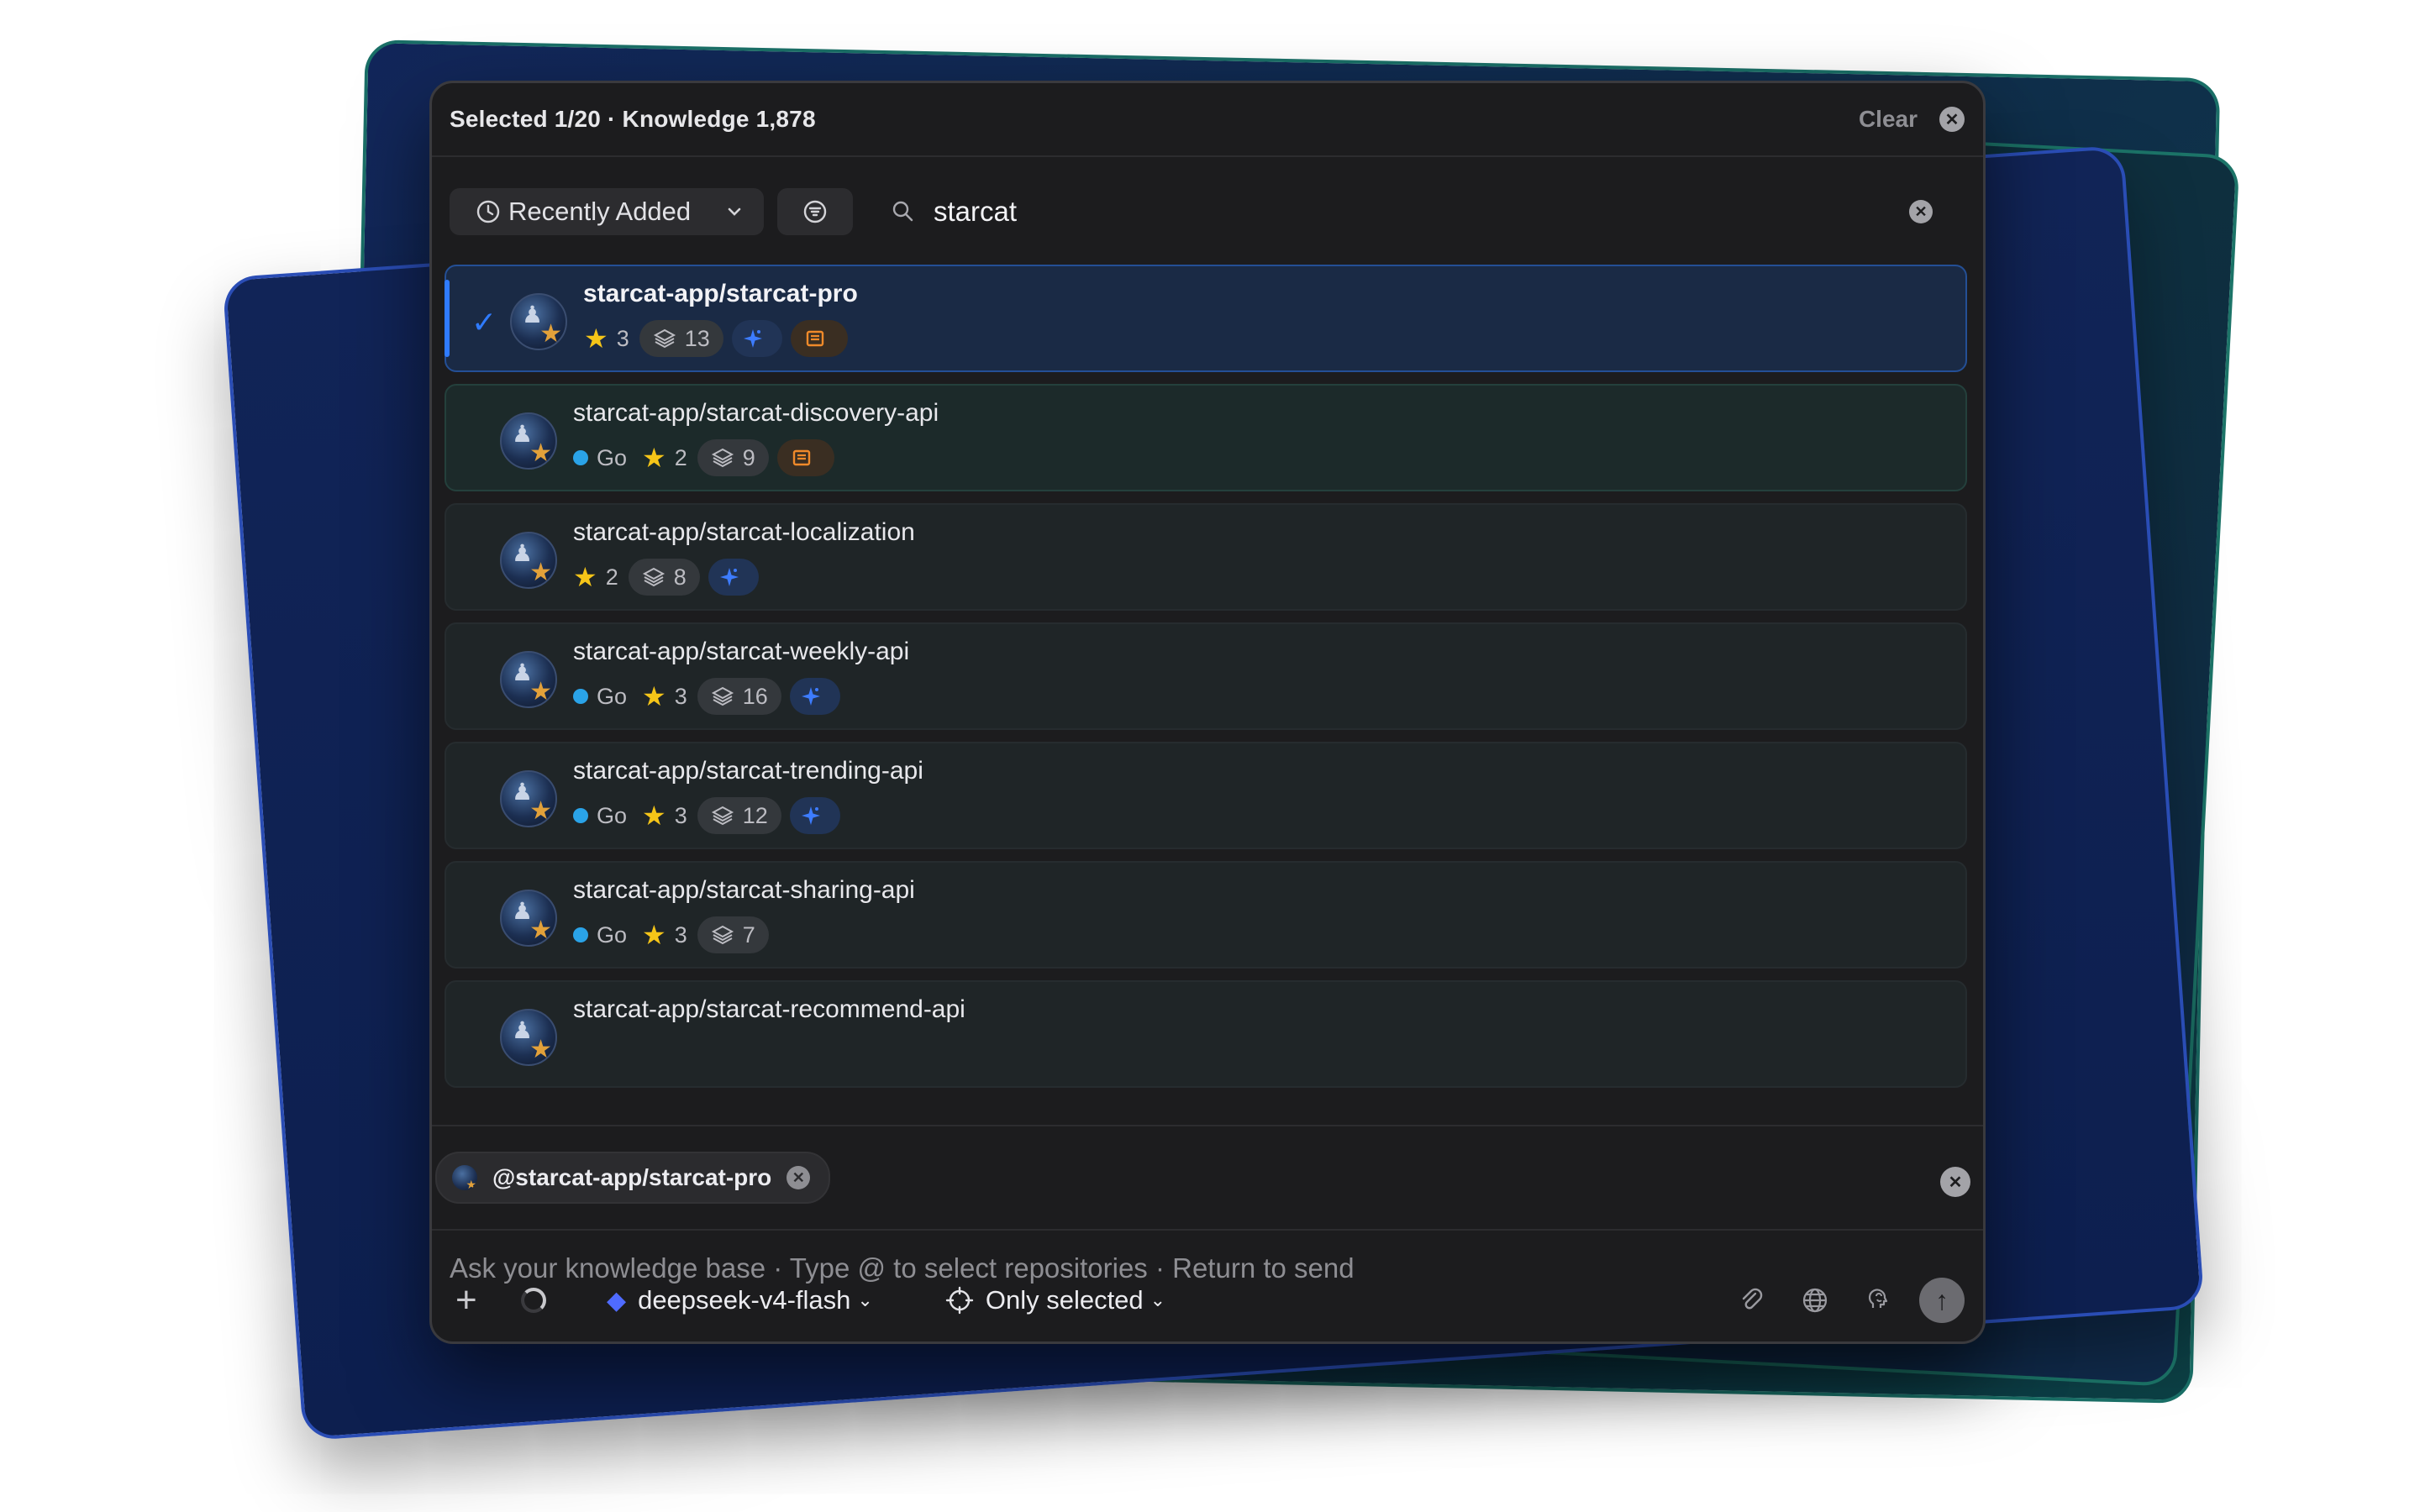  I want to click on repo-name: starcat-app/starcat-pro, so click(720, 293).